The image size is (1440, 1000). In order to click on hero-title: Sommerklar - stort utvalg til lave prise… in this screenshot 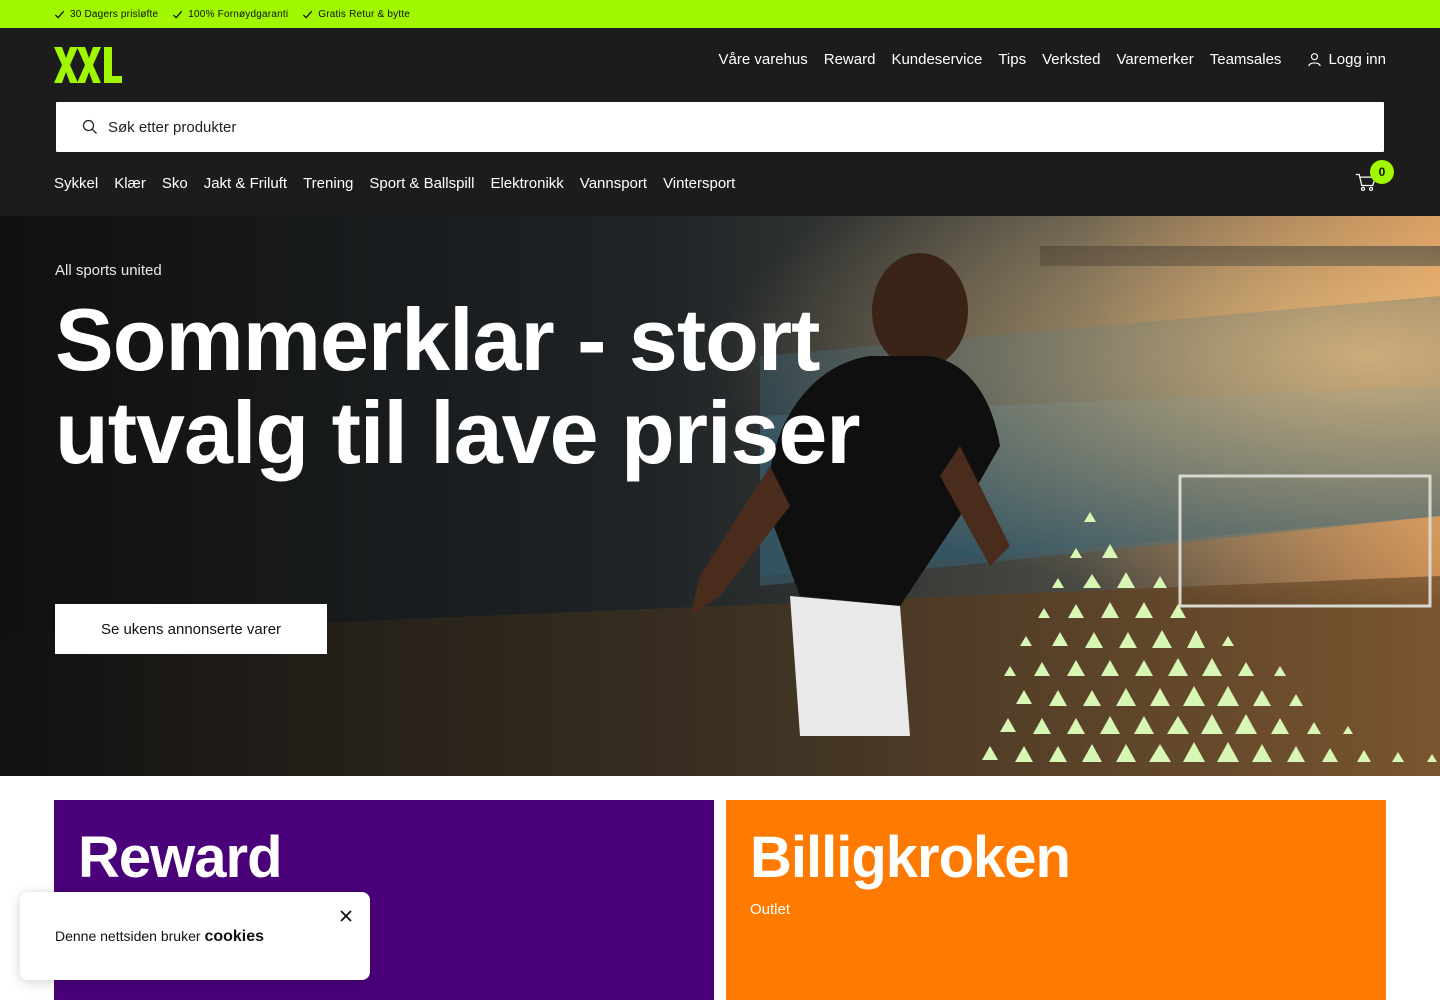, I will do `click(458, 386)`.